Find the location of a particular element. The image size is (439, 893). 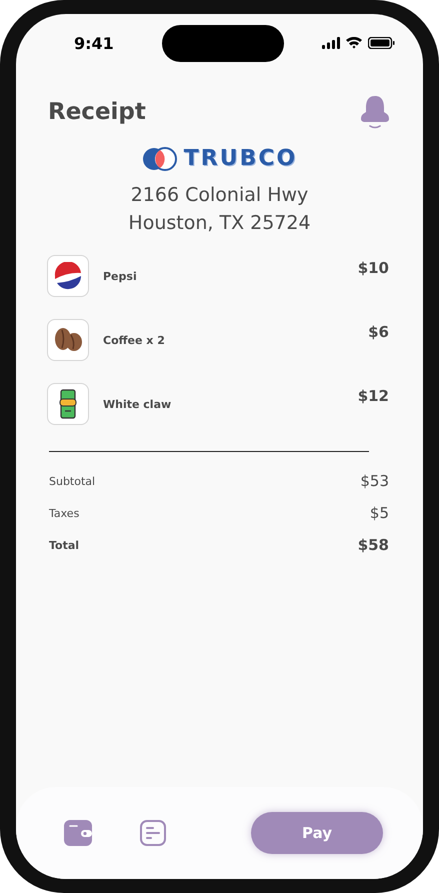

can-icon is located at coordinates (68, 404).